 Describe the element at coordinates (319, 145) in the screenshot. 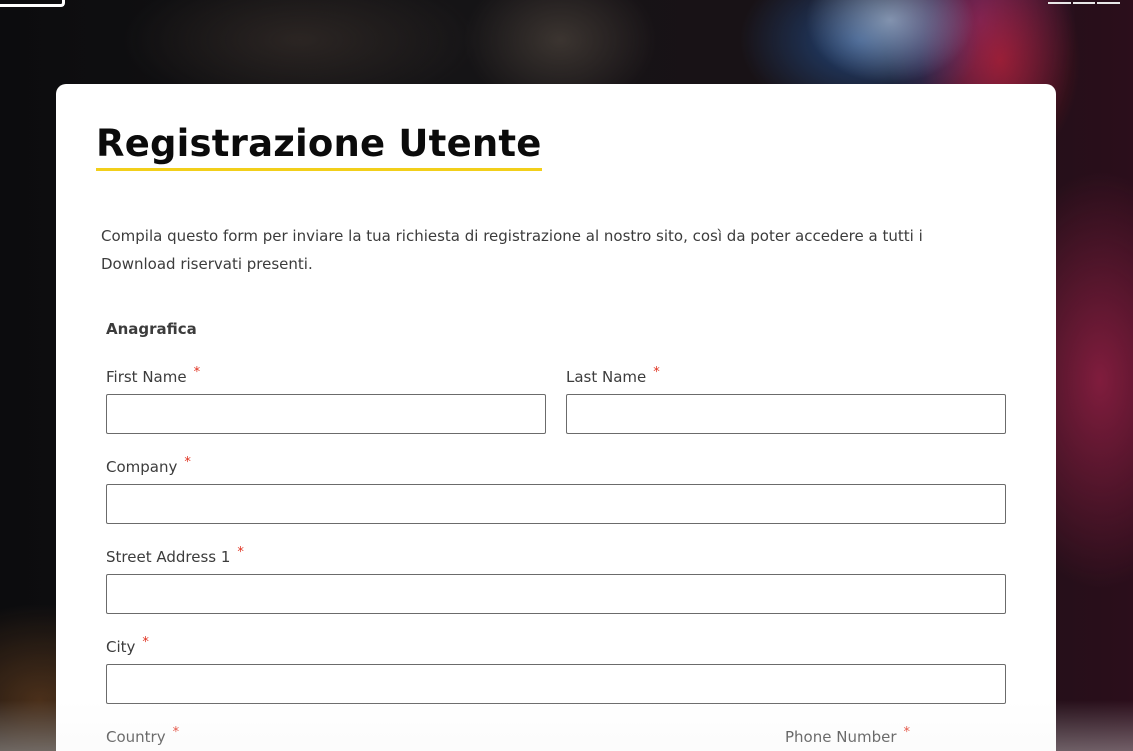

I see `page-title: Registrazione Utente` at that location.